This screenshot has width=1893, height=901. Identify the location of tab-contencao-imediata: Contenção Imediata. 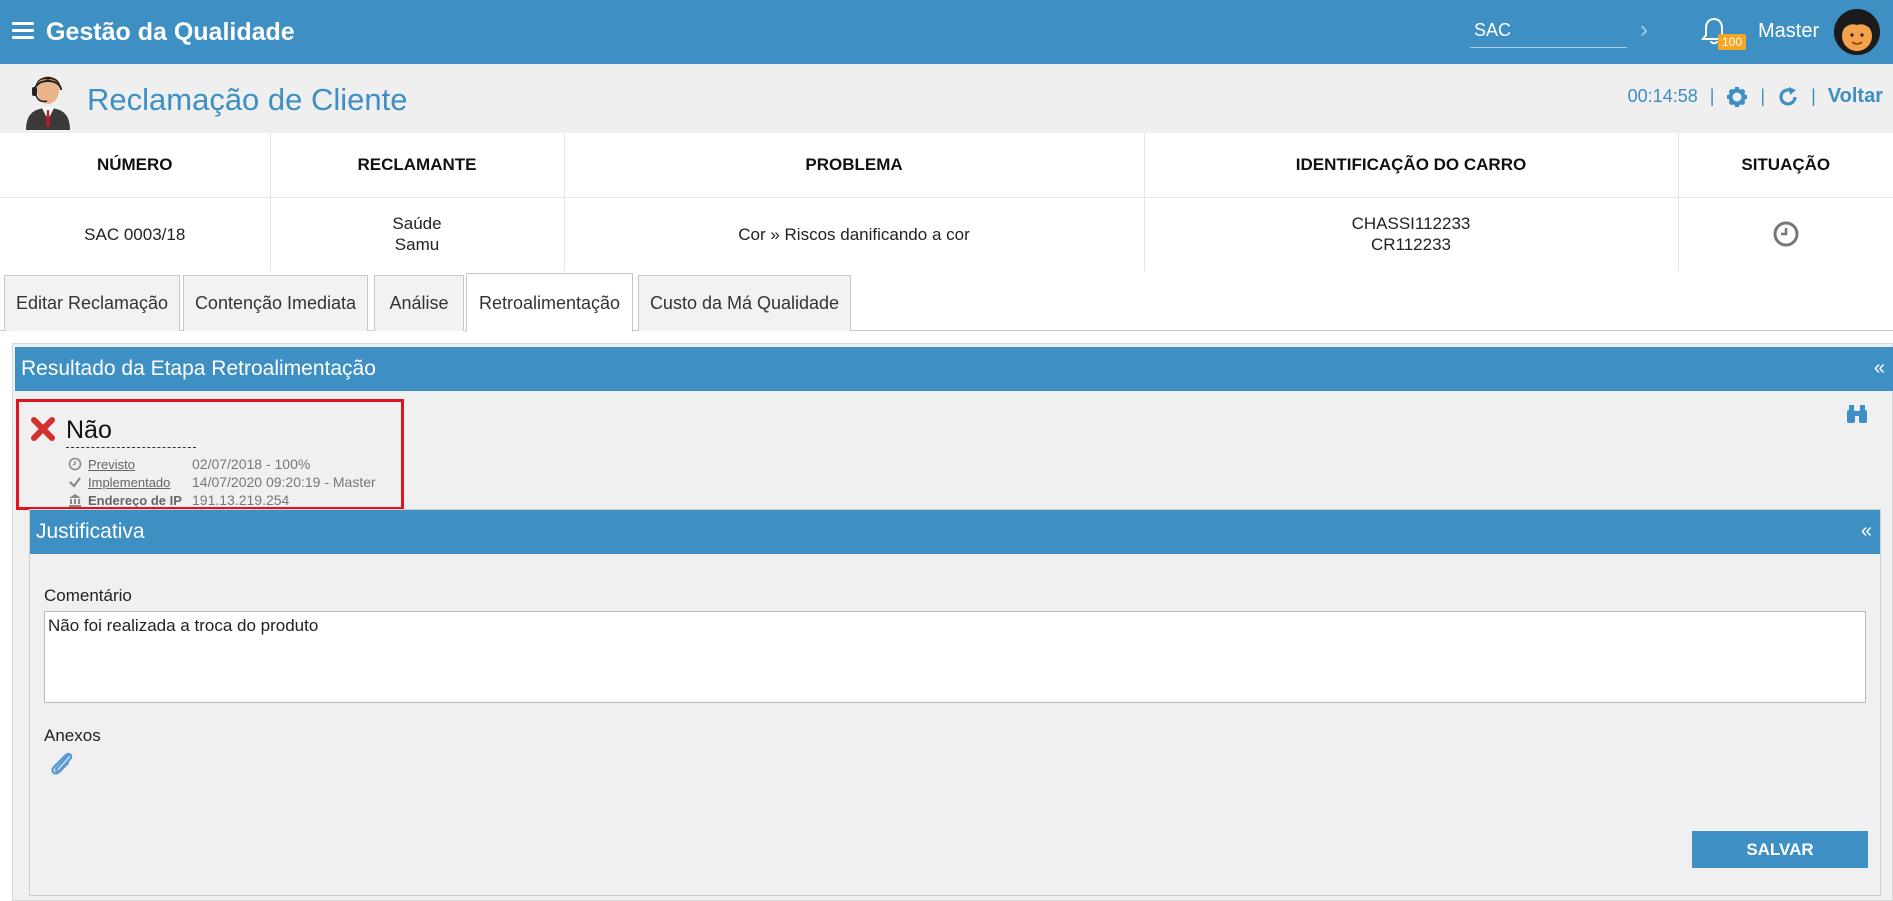
(275, 303).